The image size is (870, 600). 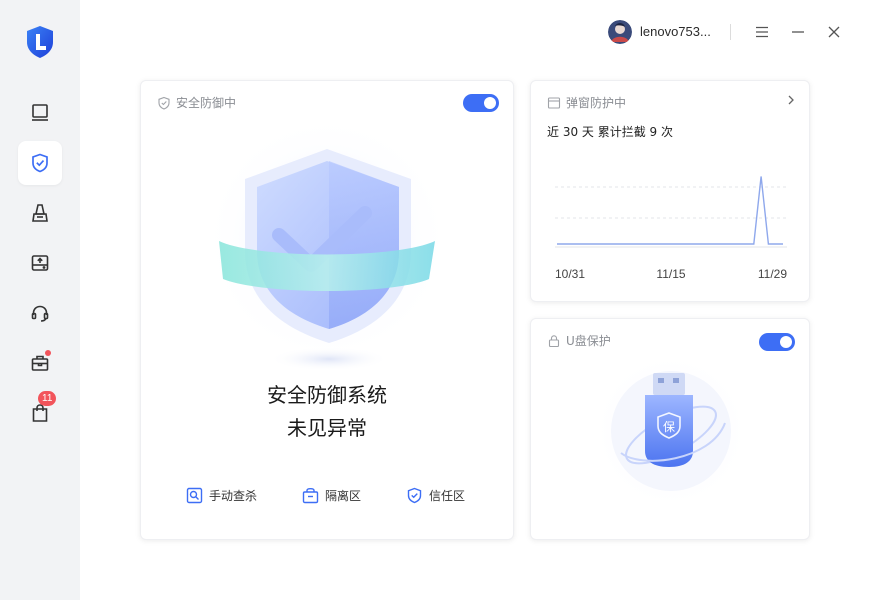 I want to click on nav-support, so click(x=40, y=313).